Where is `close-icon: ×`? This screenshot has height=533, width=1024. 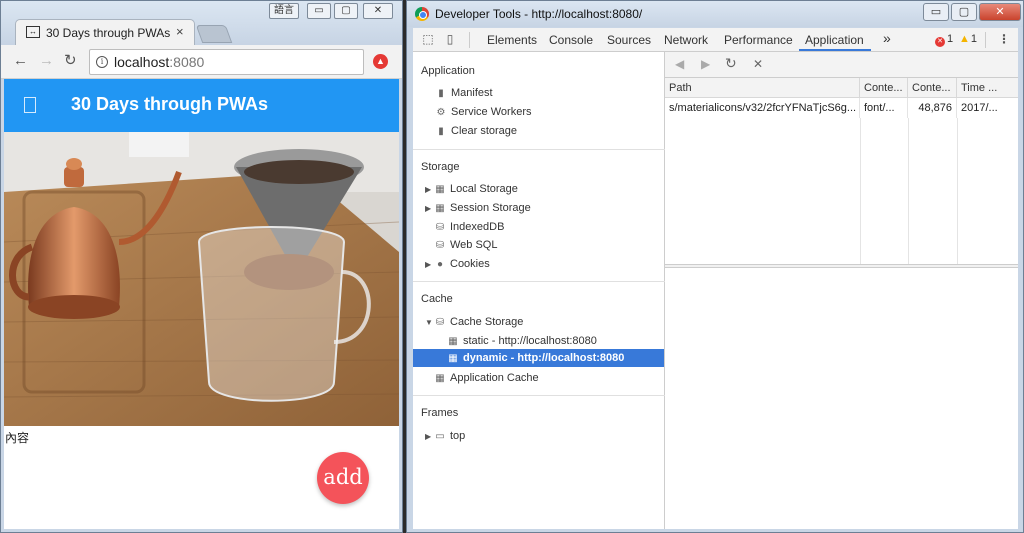 close-icon: × is located at coordinates (180, 31).